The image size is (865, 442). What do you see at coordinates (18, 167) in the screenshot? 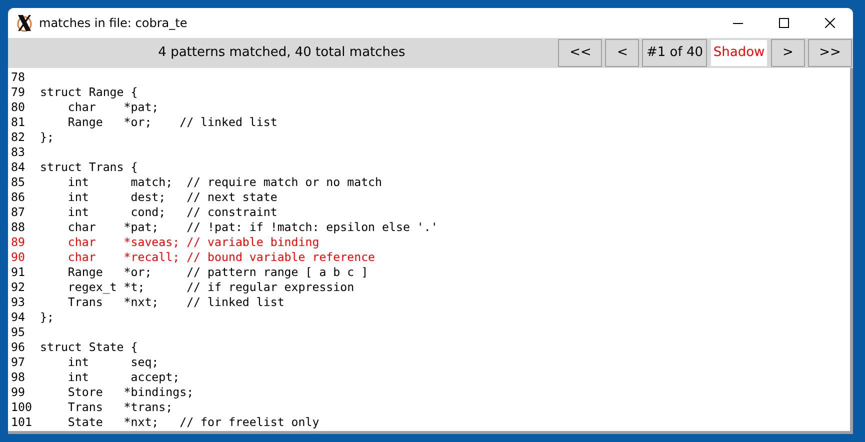
I see `line-number: 84` at bounding box center [18, 167].